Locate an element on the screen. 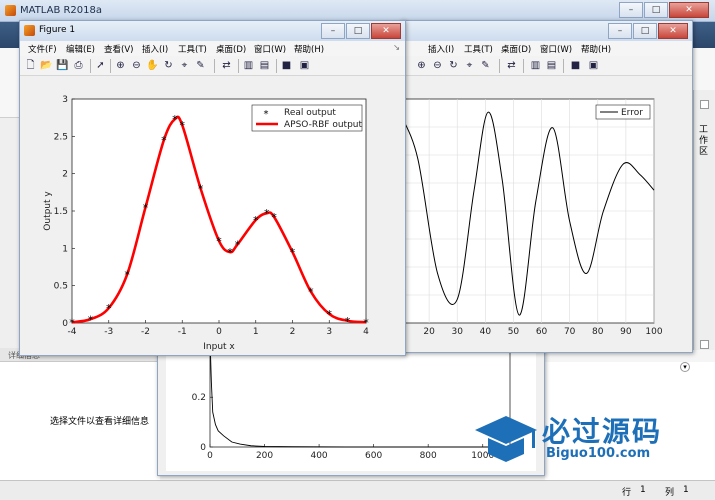 The height and width of the screenshot is (500, 715). figure2-menu-help: 帮助(H) is located at coordinates (596, 49).